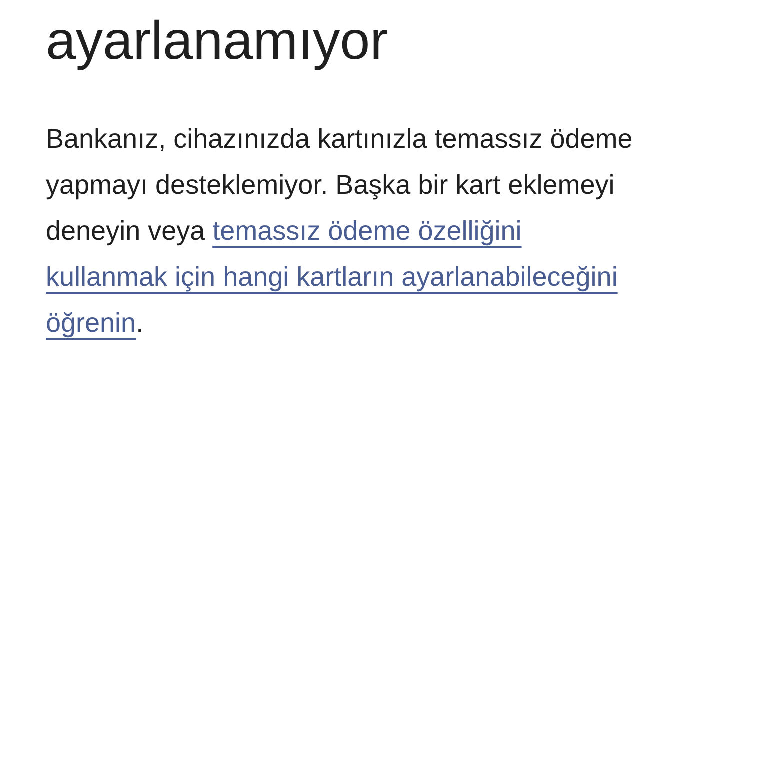 The height and width of the screenshot is (768, 768). What do you see at coordinates (332, 277) in the screenshot?
I see `learn-more-link: kullanmak için hangi kartların ayarlanabileceğini` at bounding box center [332, 277].